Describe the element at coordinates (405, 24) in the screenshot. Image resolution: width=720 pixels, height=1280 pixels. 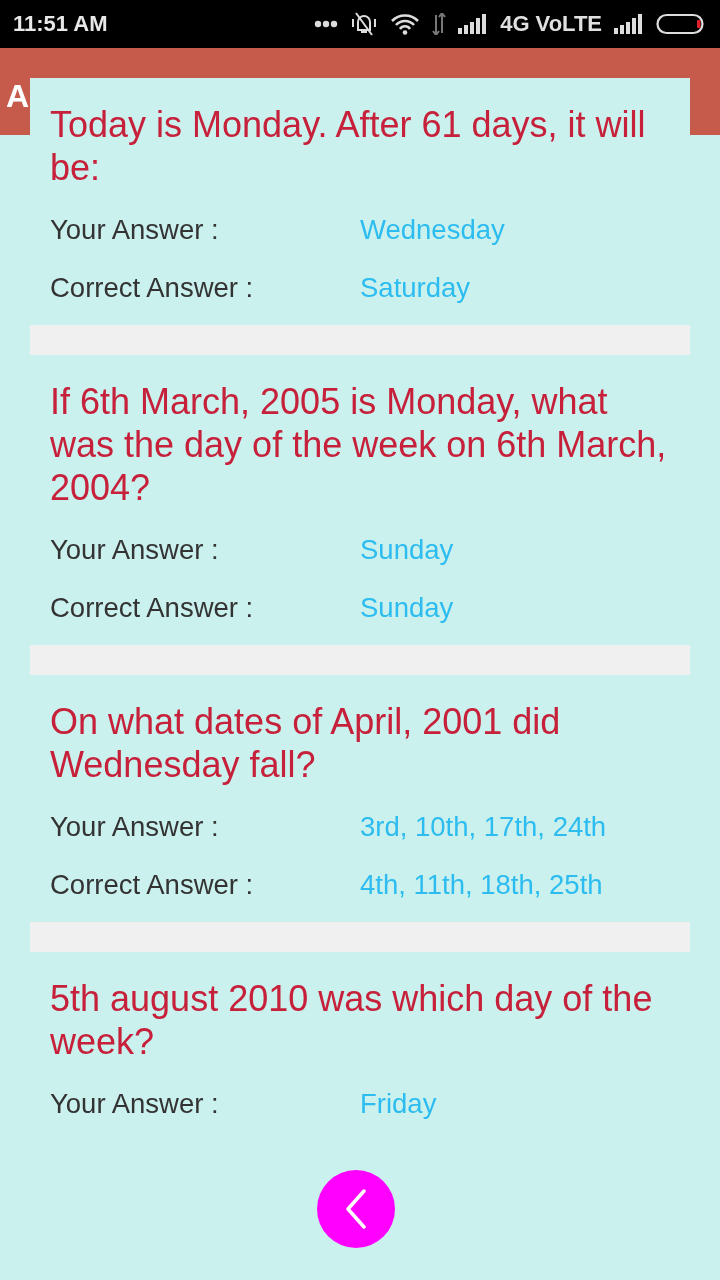
I see `wifi-icon` at that location.